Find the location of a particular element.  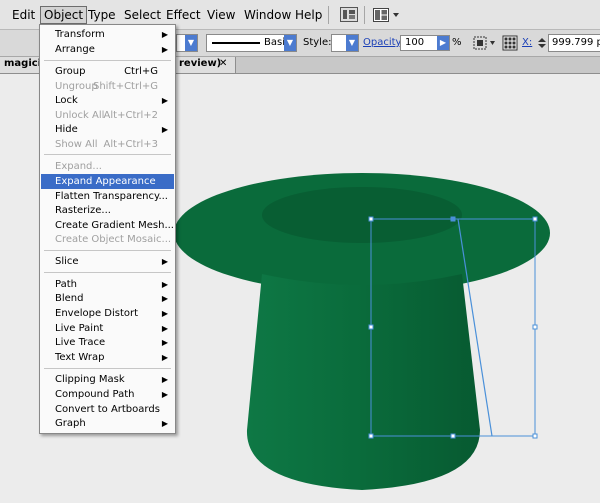

menu-item-transform: Transform ▶ is located at coordinates (107, 34).